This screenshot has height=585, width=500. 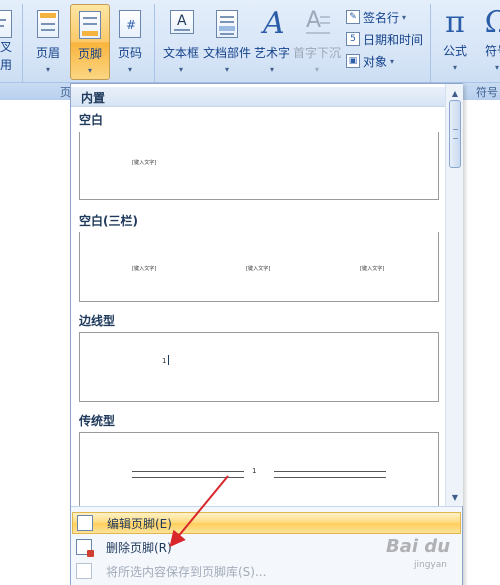 I want to click on save-to-gallery-icon, so click(x=84, y=571).